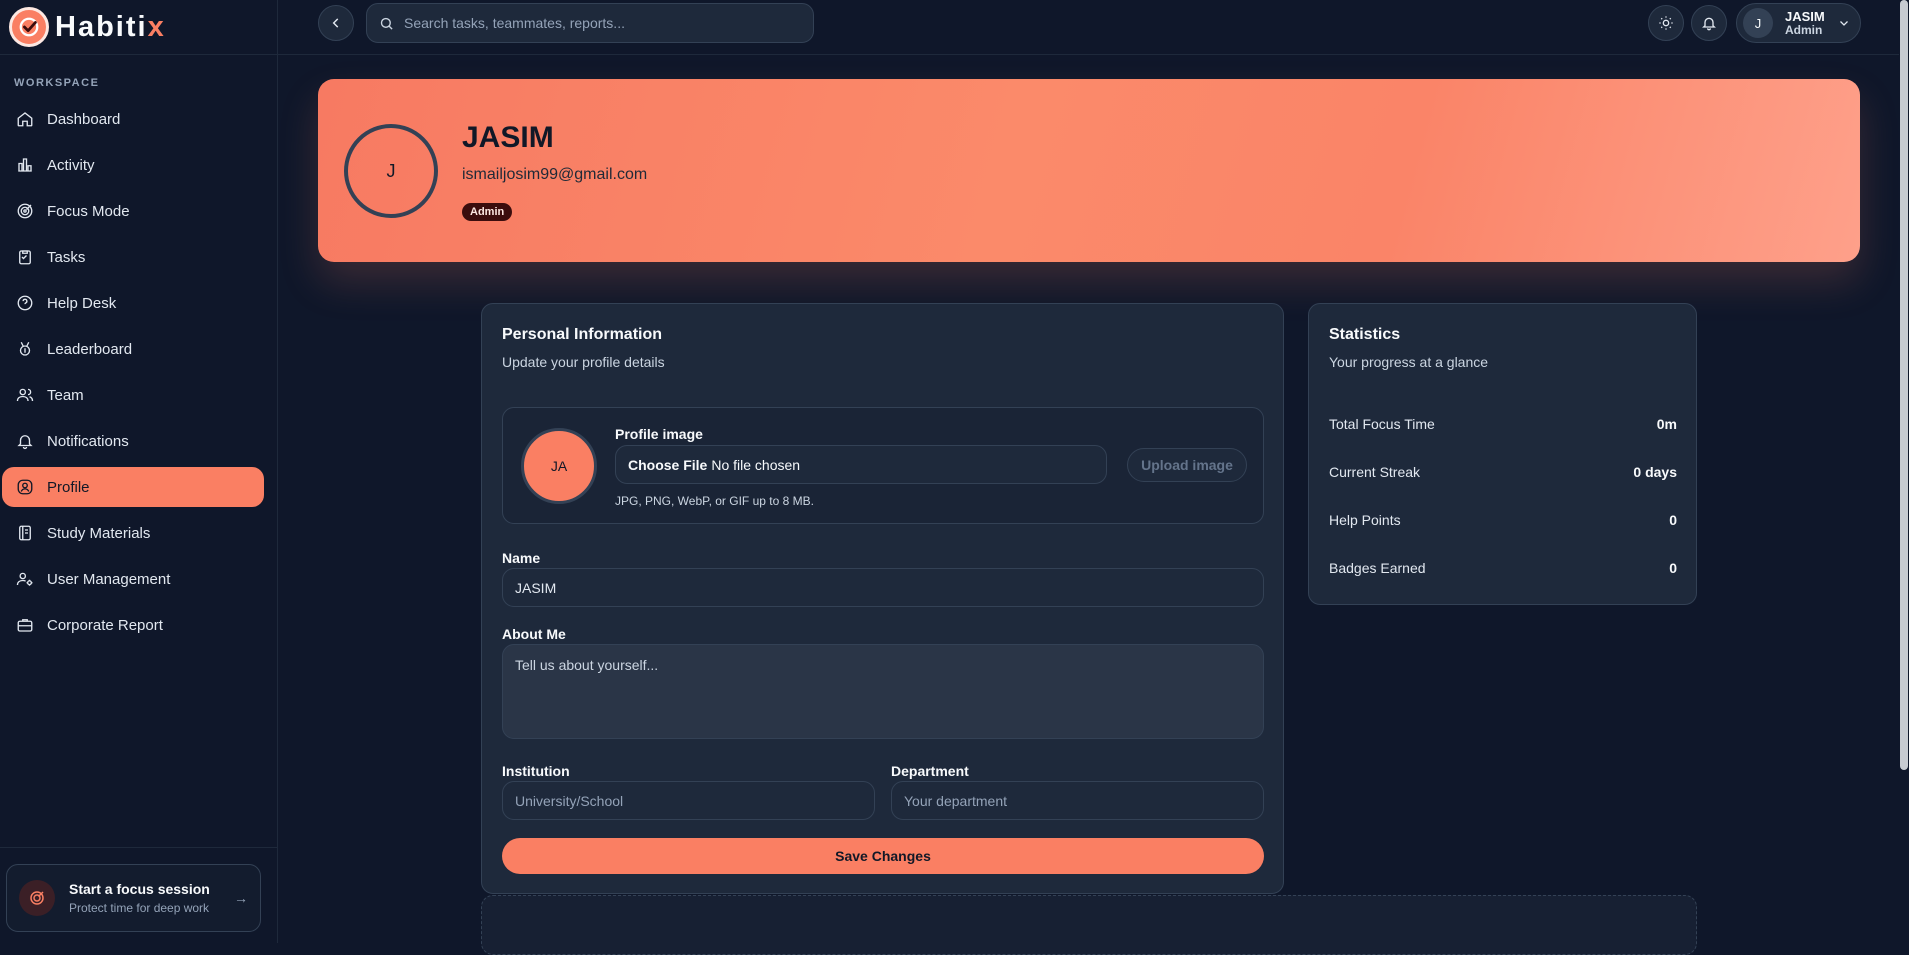 The image size is (1909, 955). What do you see at coordinates (1503, 520) in the screenshot?
I see `stat-row-help-points: Help Points 0` at bounding box center [1503, 520].